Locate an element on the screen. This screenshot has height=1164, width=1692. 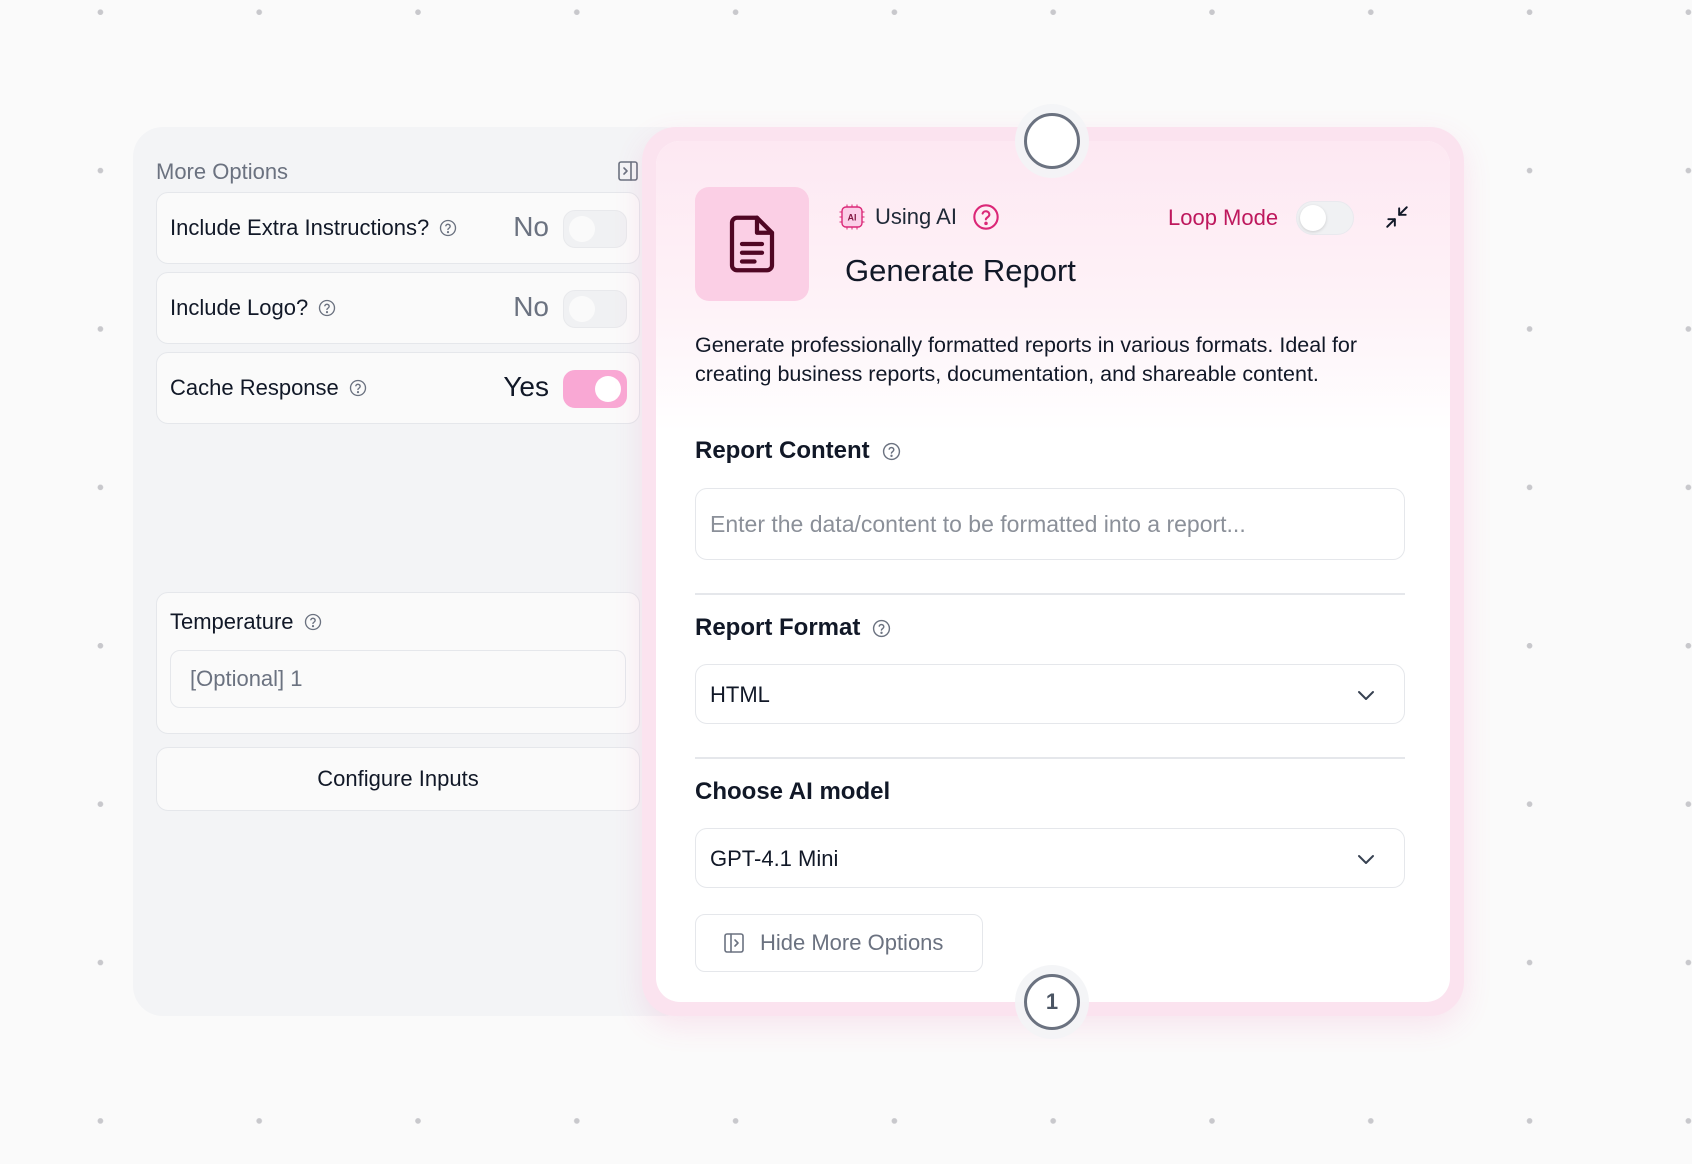
loop-mode-label: Loop Mode is located at coordinates (1223, 217).